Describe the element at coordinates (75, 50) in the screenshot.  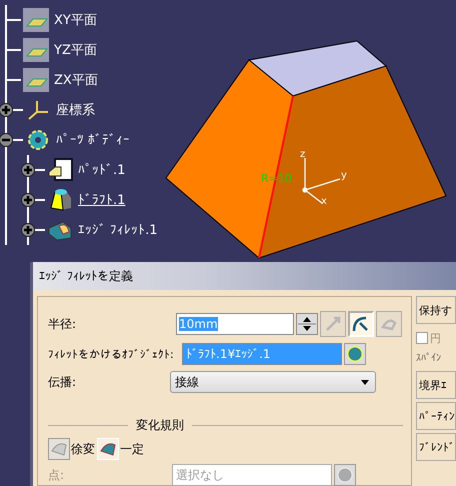
I see `tree-item-label: YZ平面` at that location.